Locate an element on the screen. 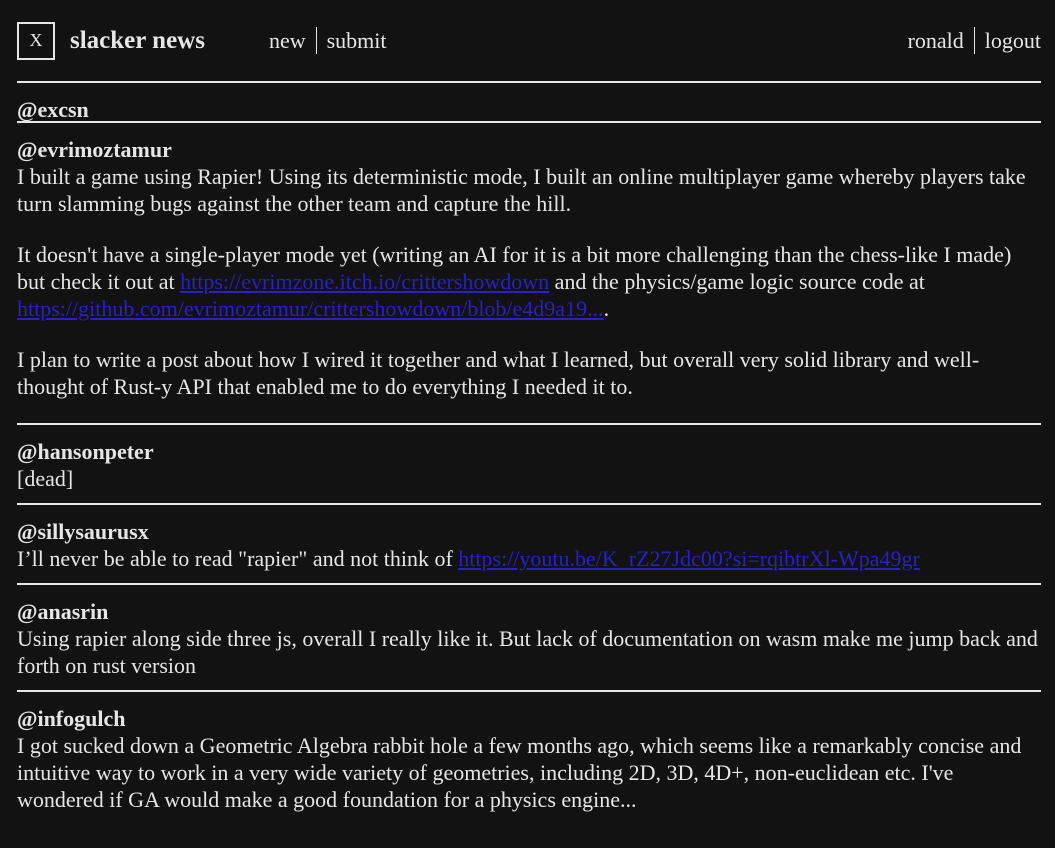 The image size is (1055, 848). comment-author: @infogulch is located at coordinates (529, 718).